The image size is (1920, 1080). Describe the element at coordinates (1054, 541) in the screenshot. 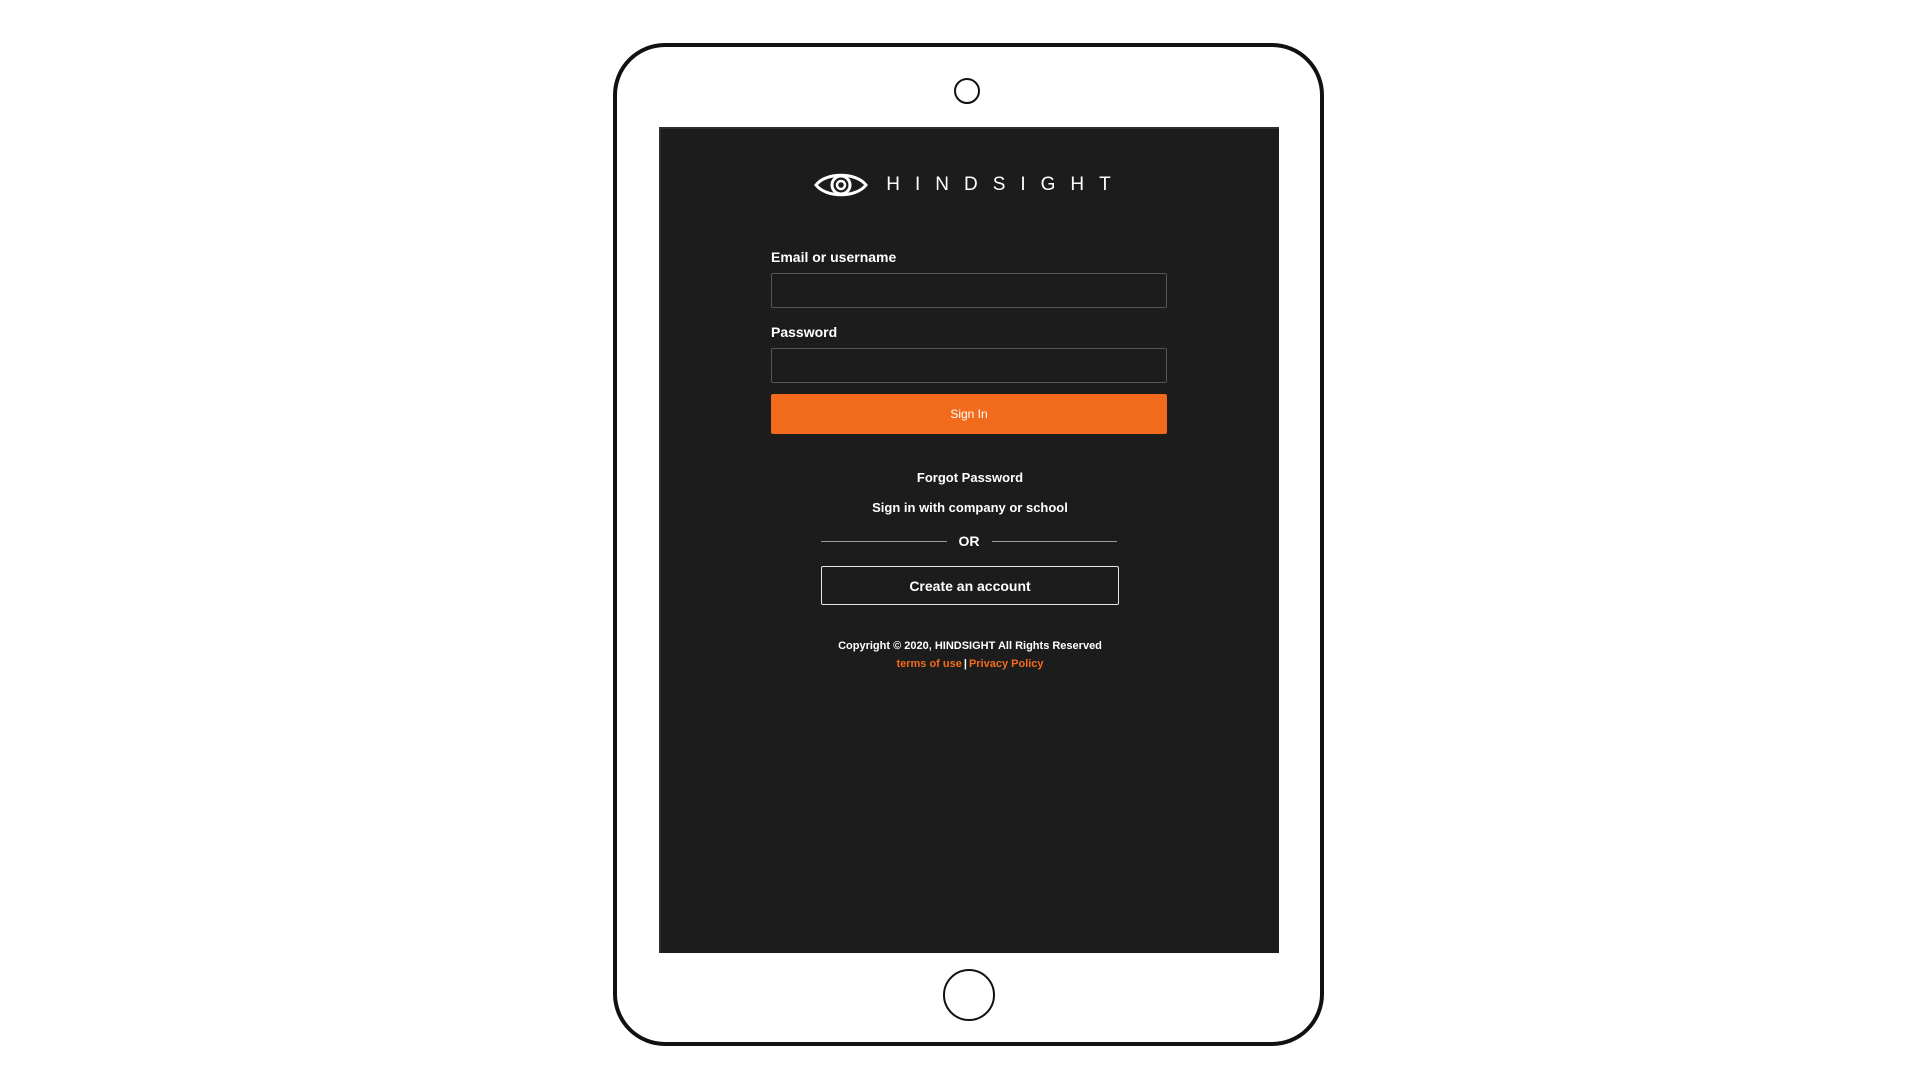

I see `divider-line-right` at that location.